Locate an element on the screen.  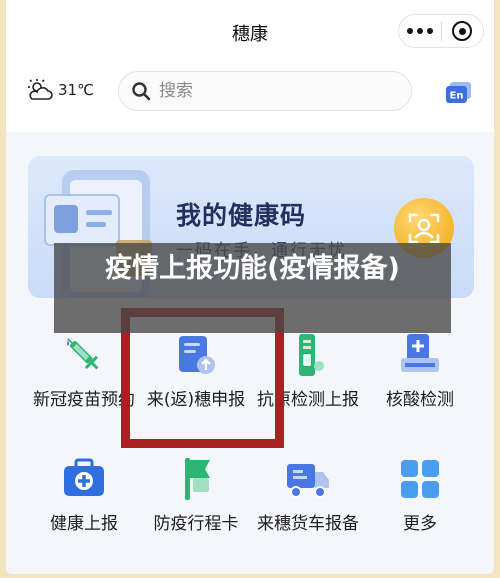
top-bar: 穗康 is located at coordinates (250, 31).